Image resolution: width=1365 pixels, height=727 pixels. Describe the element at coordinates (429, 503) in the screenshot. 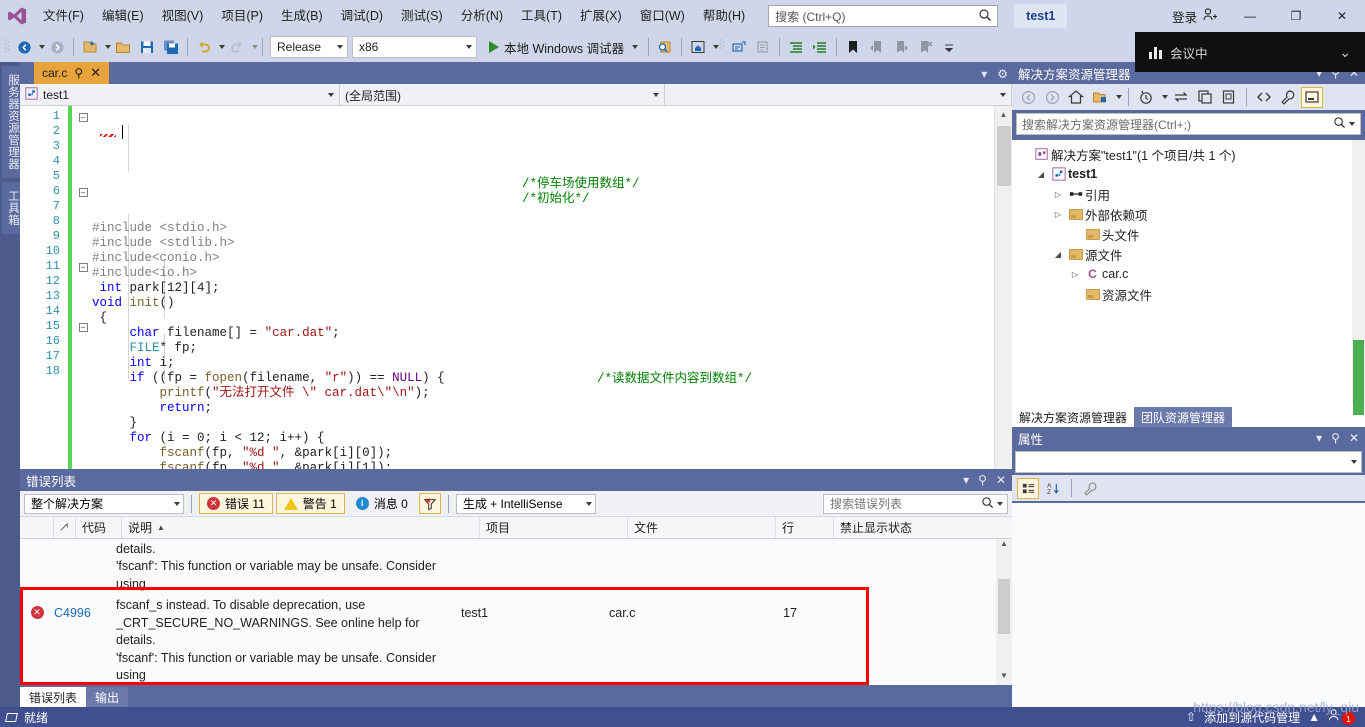

I see `clear-filter-button` at that location.